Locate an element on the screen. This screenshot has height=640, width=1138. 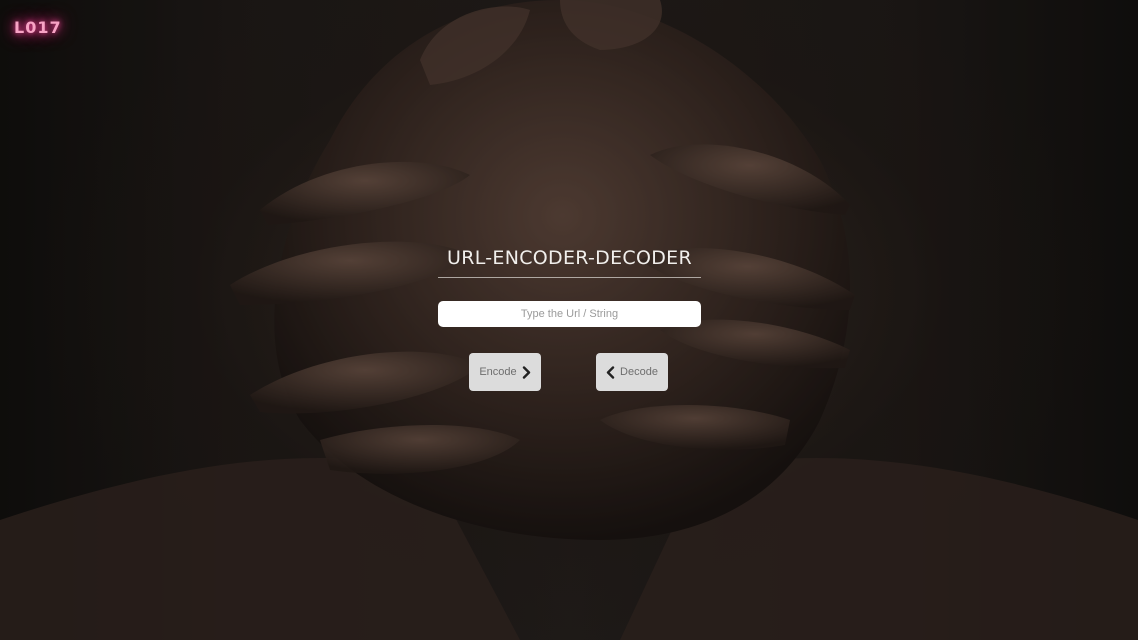
encoder-panel: URL-ENCODER-DECODER Encode Decode is located at coordinates (569, 318).